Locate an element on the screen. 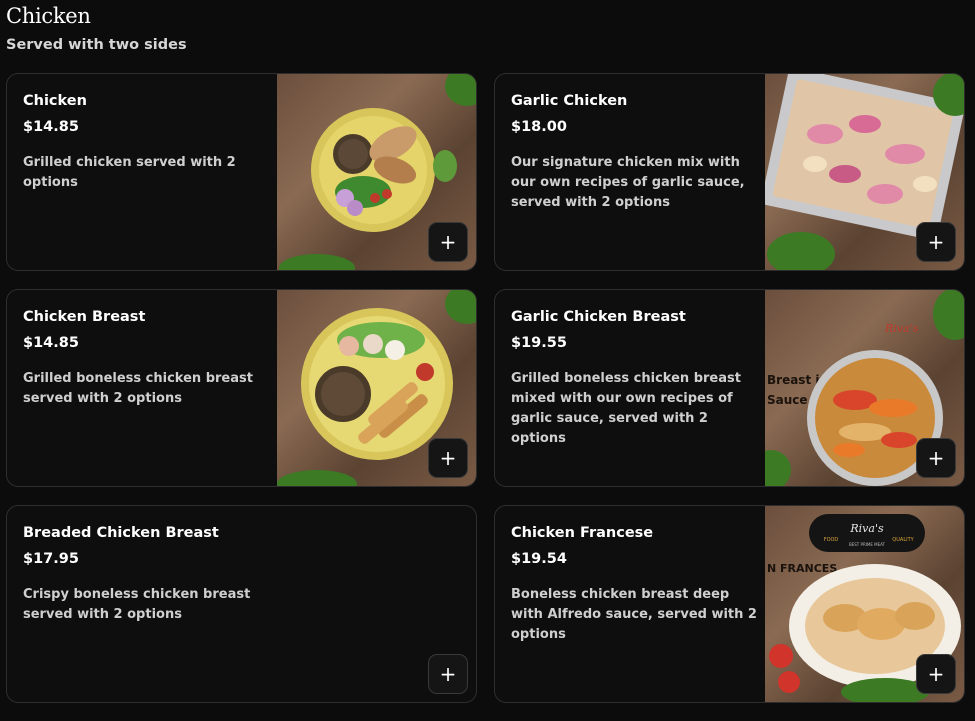  item-name: Chicken Francese is located at coordinates (582, 533).